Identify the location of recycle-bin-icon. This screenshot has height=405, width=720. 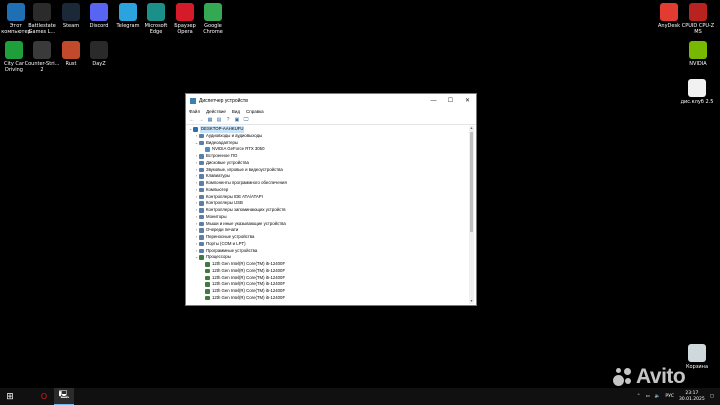
(697, 353).